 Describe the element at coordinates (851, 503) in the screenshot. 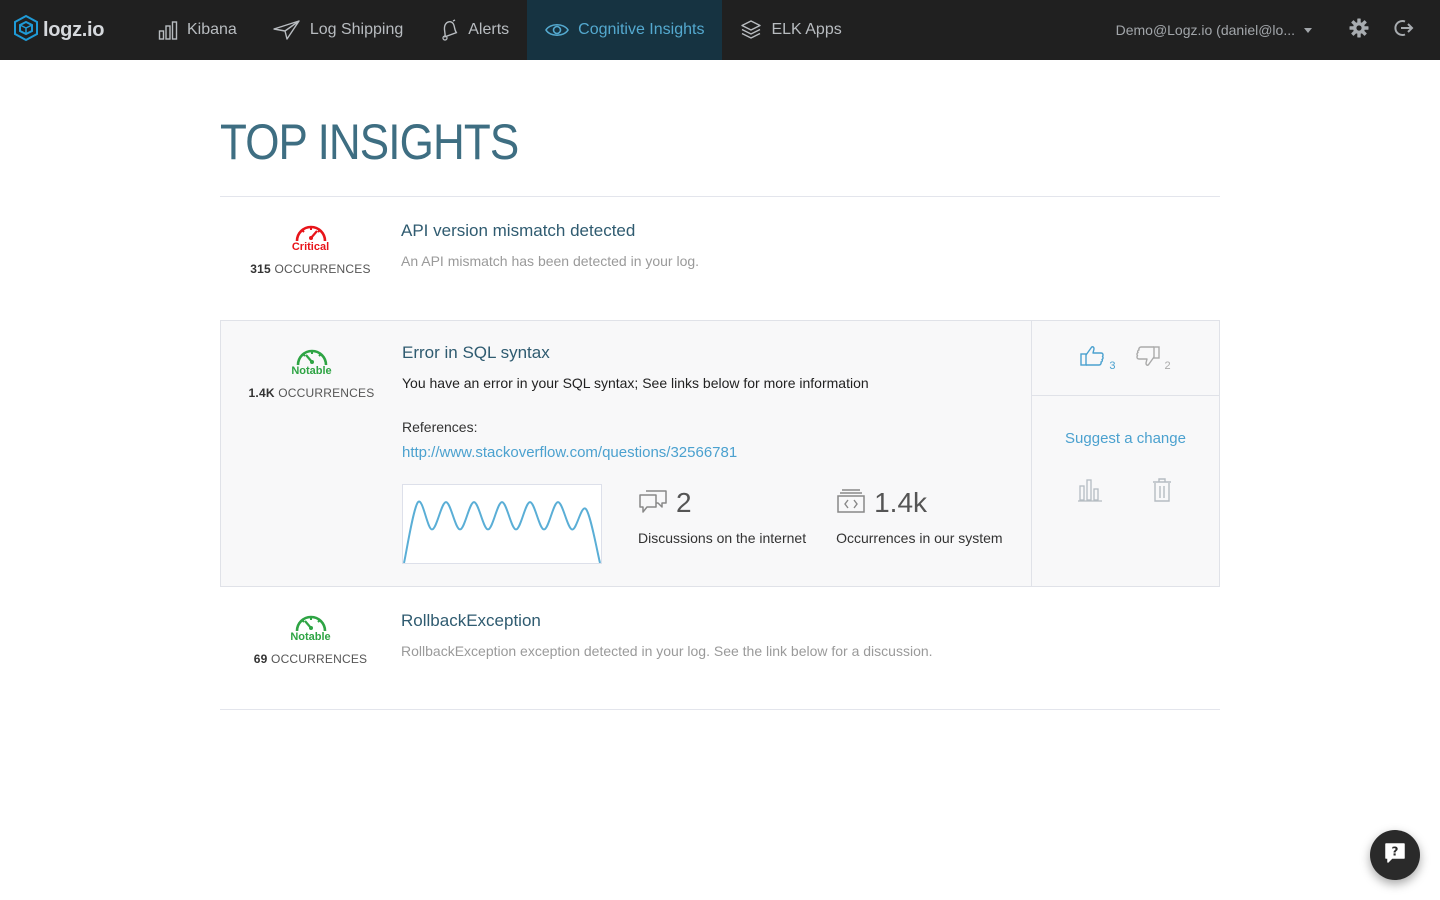

I see `code-stack-icon` at that location.